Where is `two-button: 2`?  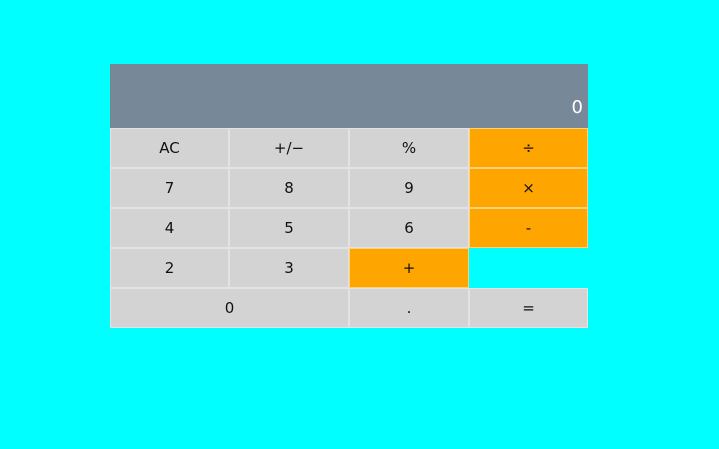 two-button: 2 is located at coordinates (169, 268).